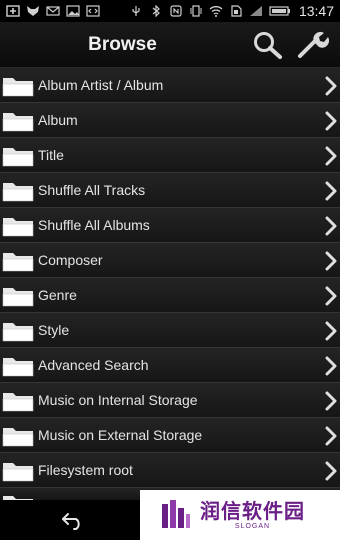 The height and width of the screenshot is (540, 340). Describe the element at coordinates (156, 11) in the screenshot. I see `bluetooth-icon` at that location.